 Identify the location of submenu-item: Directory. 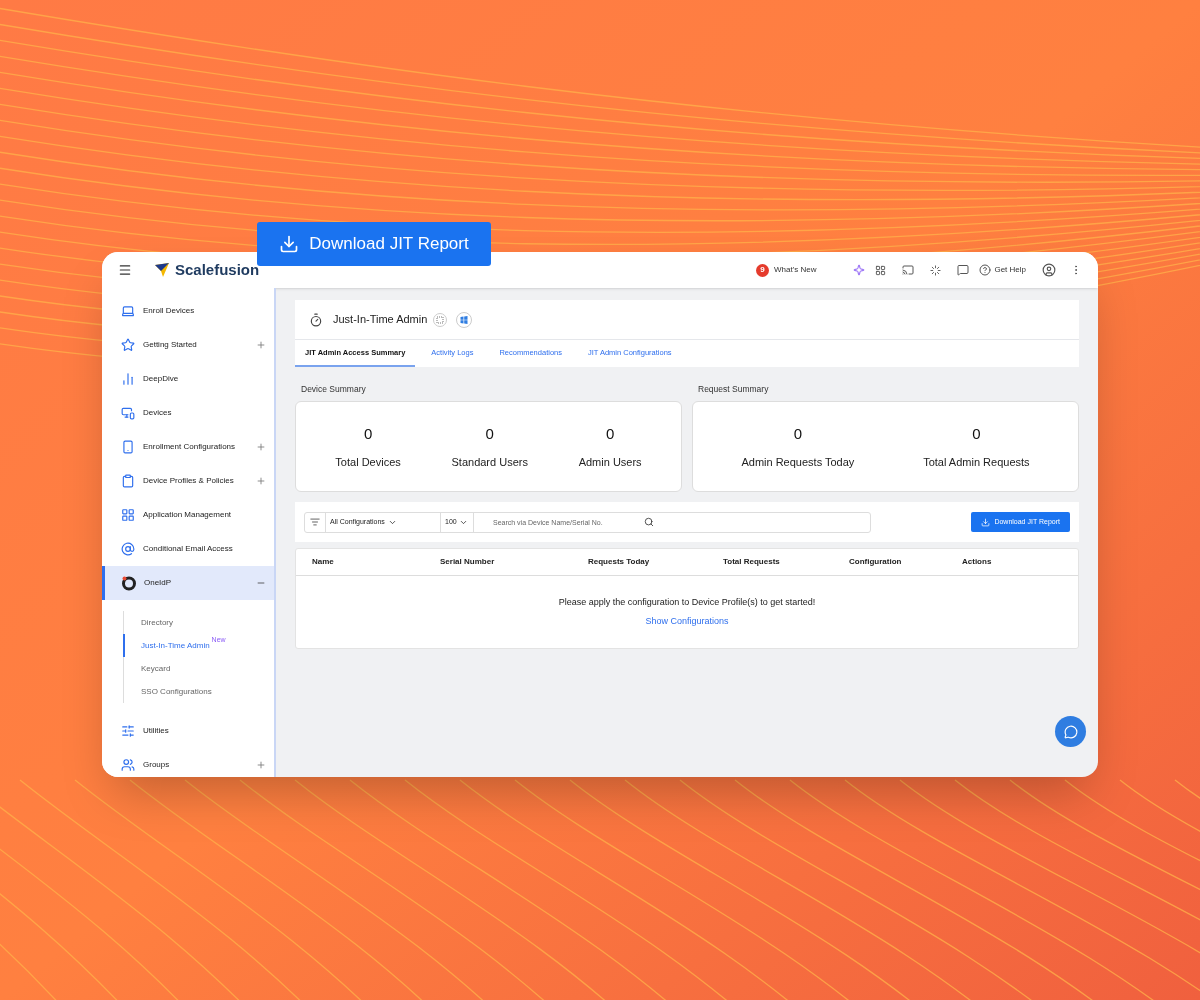
(198, 622).